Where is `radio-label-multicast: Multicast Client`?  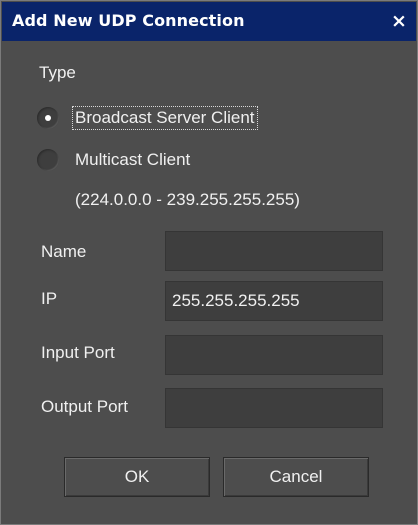
radio-label-multicast: Multicast Client is located at coordinates (132, 160).